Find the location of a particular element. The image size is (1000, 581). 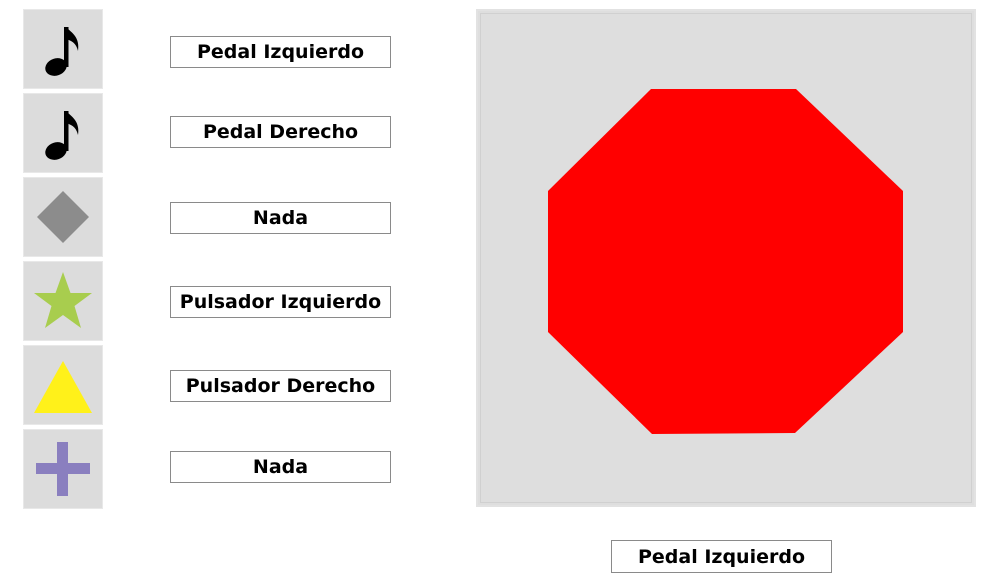

tile-triangle is located at coordinates (63, 385).